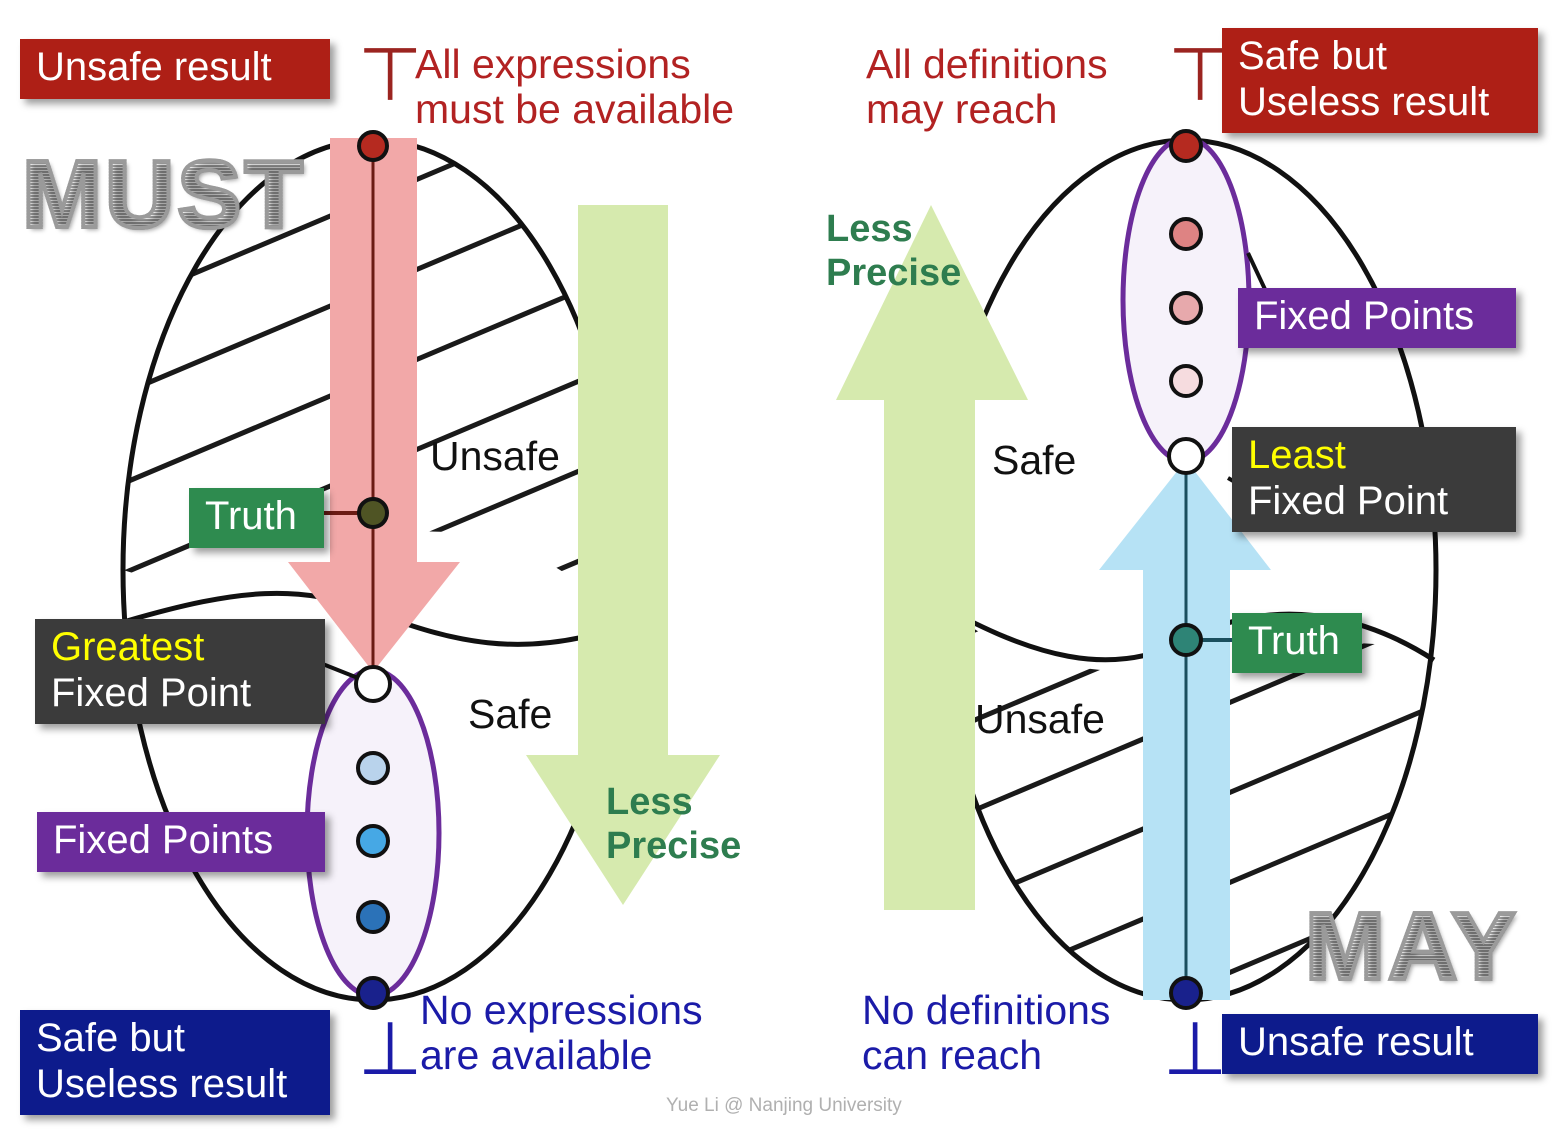 This screenshot has width=1559, height=1139. What do you see at coordinates (784, 1105) in the screenshot?
I see `footer-credit: Yue Li @ Nanjing University` at bounding box center [784, 1105].